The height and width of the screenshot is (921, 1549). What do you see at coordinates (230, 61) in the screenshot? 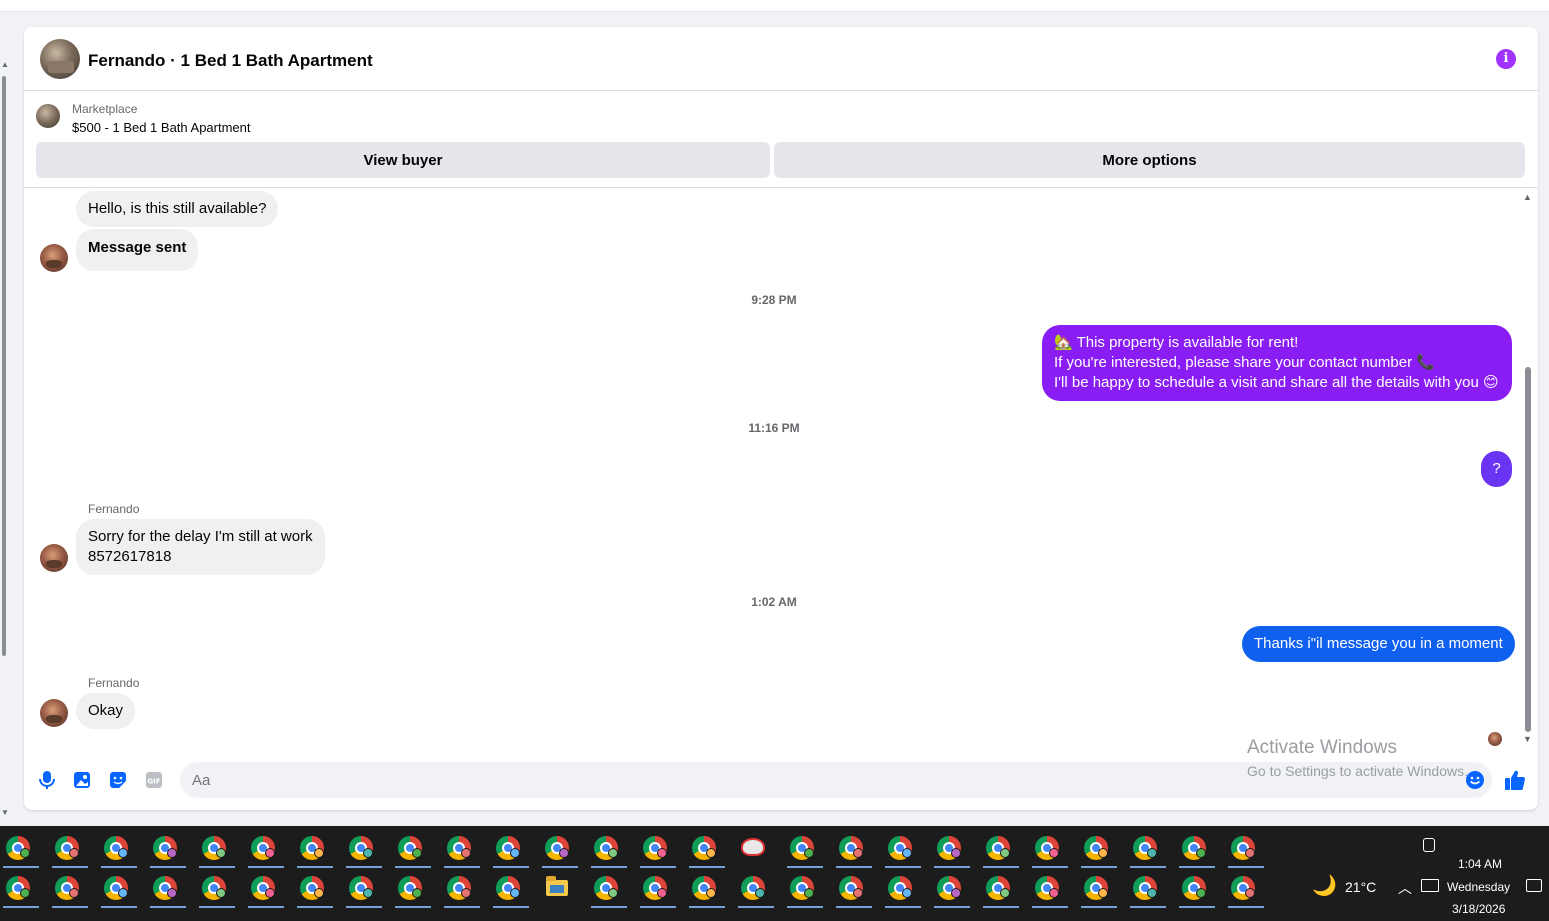
I see `conversation-title: Fernando · 1 Bed 1 Bath Apartment` at bounding box center [230, 61].